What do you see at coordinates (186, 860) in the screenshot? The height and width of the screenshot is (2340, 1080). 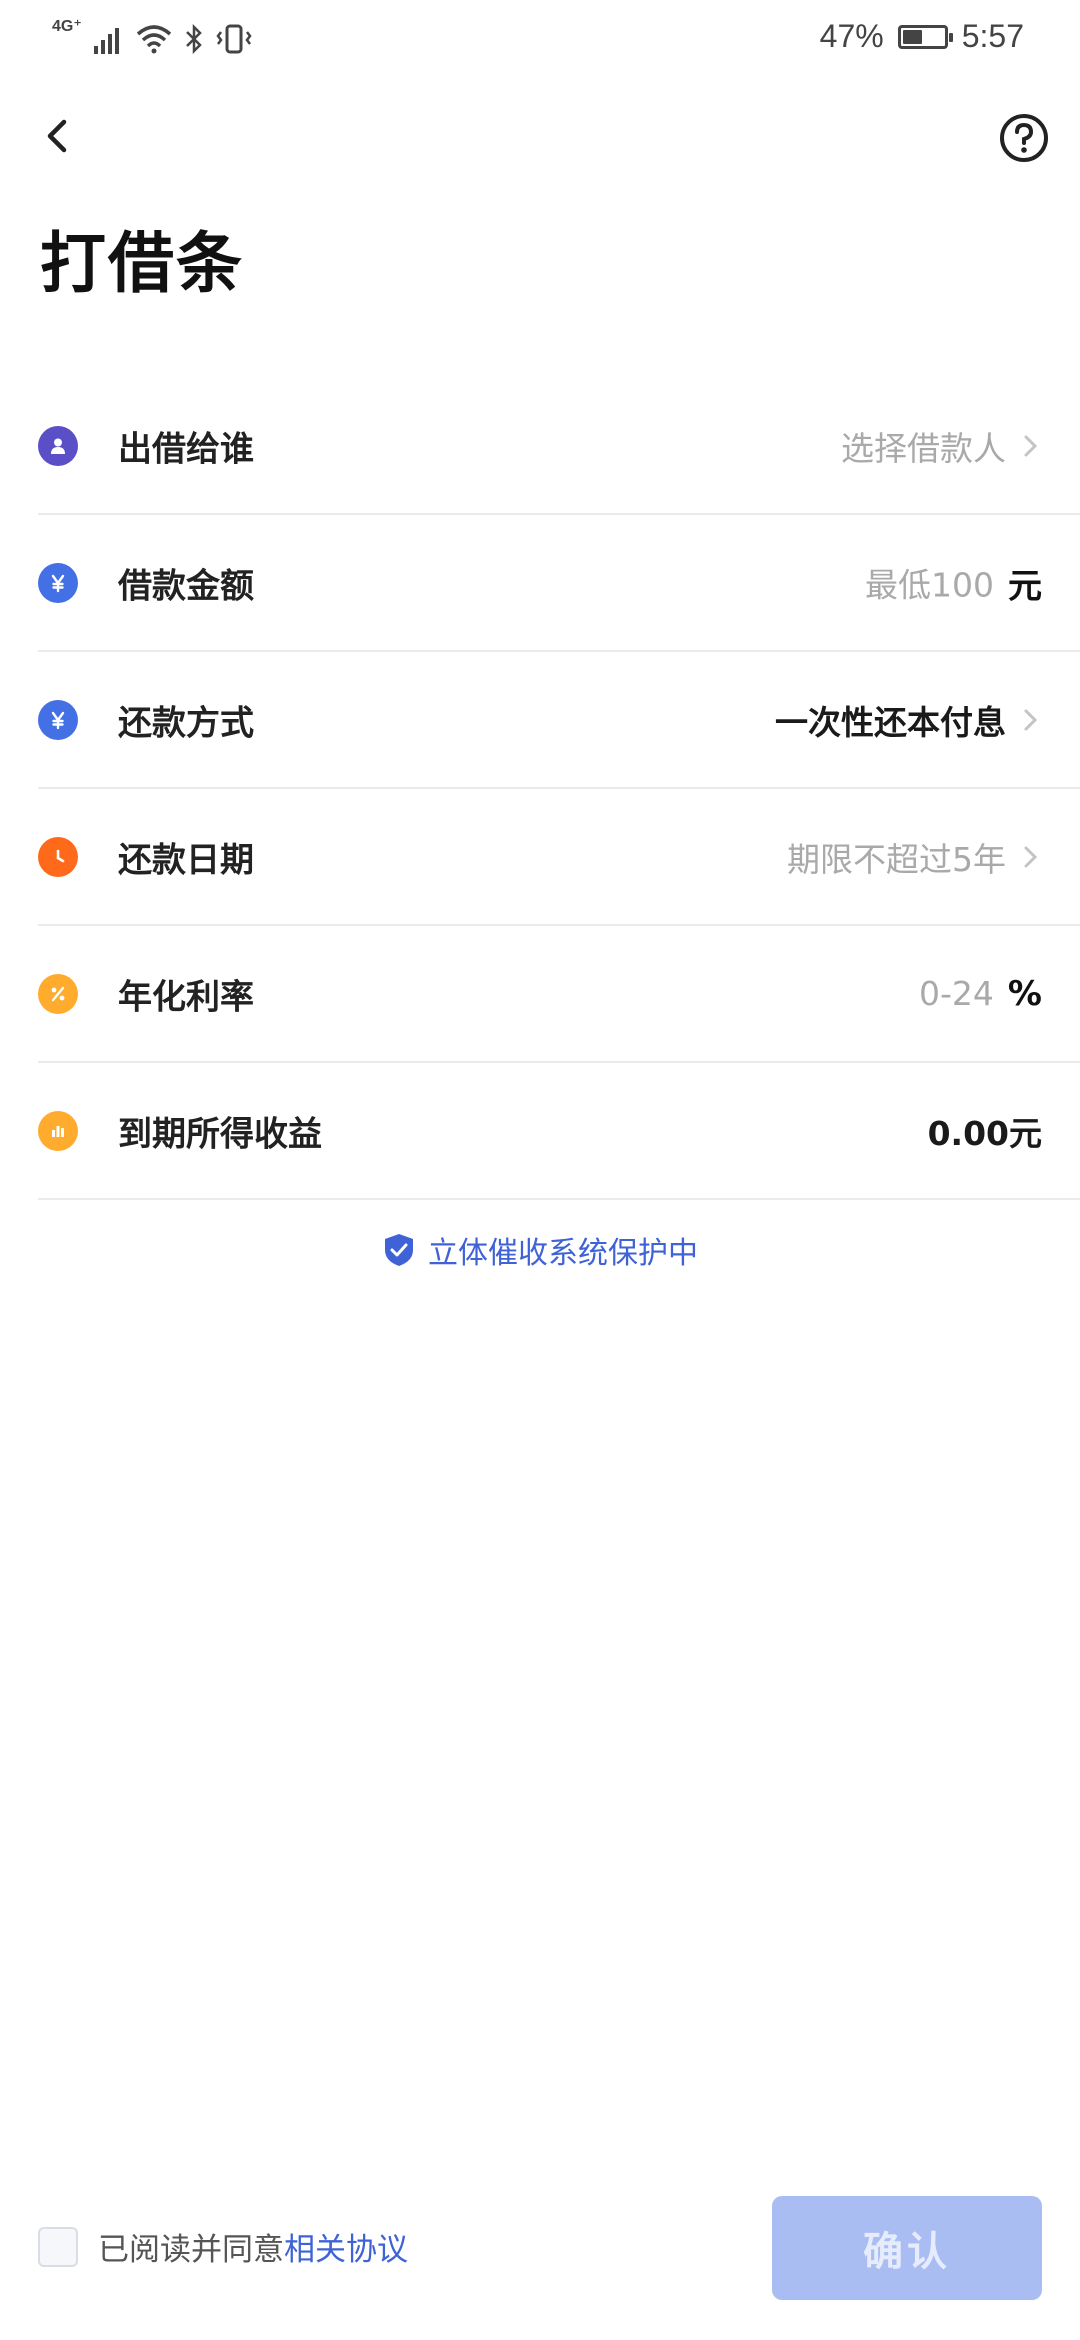 I see `row-label: 还款日期` at bounding box center [186, 860].